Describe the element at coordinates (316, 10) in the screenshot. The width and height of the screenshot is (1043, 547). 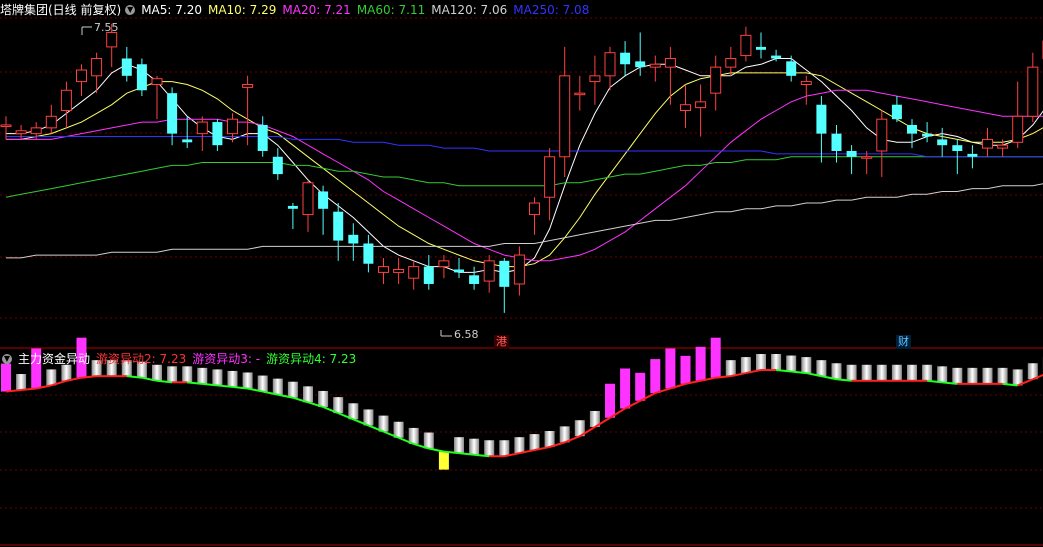
I see `ma20-label: MA20: 7.21` at that location.